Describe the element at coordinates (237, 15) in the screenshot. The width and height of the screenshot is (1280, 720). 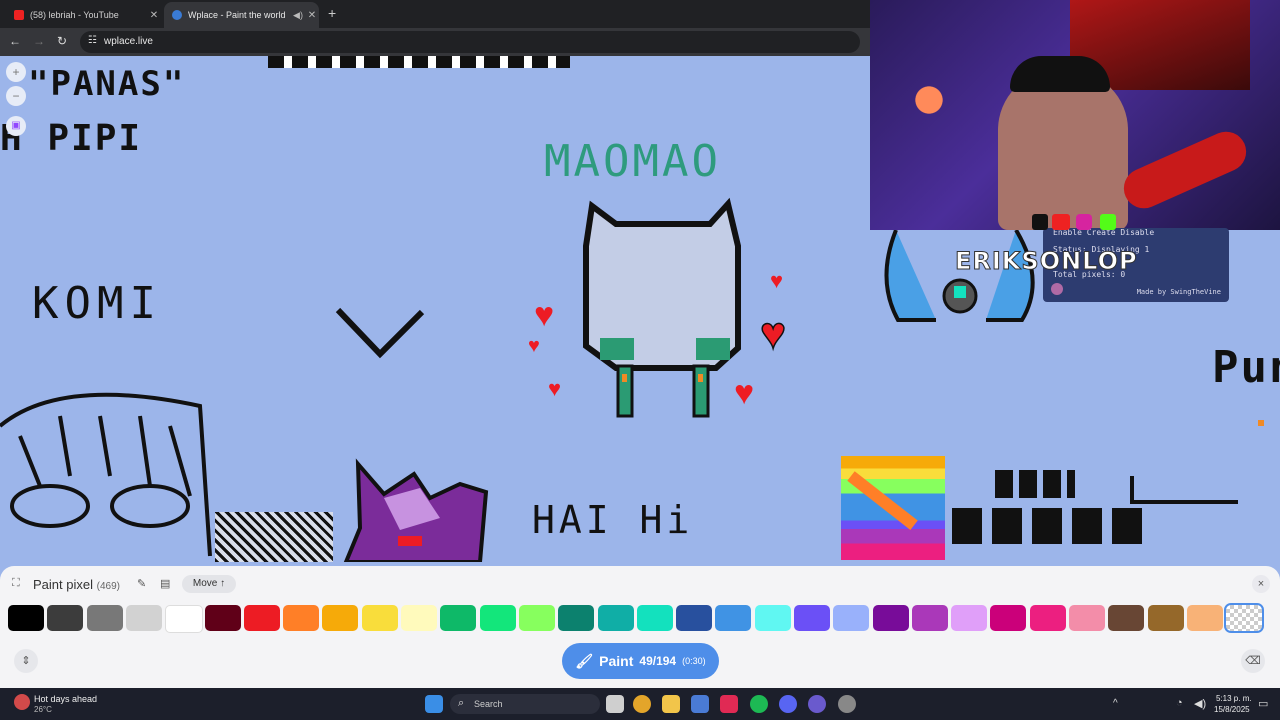
I see `tab-title: Wplace - Paint the world` at that location.